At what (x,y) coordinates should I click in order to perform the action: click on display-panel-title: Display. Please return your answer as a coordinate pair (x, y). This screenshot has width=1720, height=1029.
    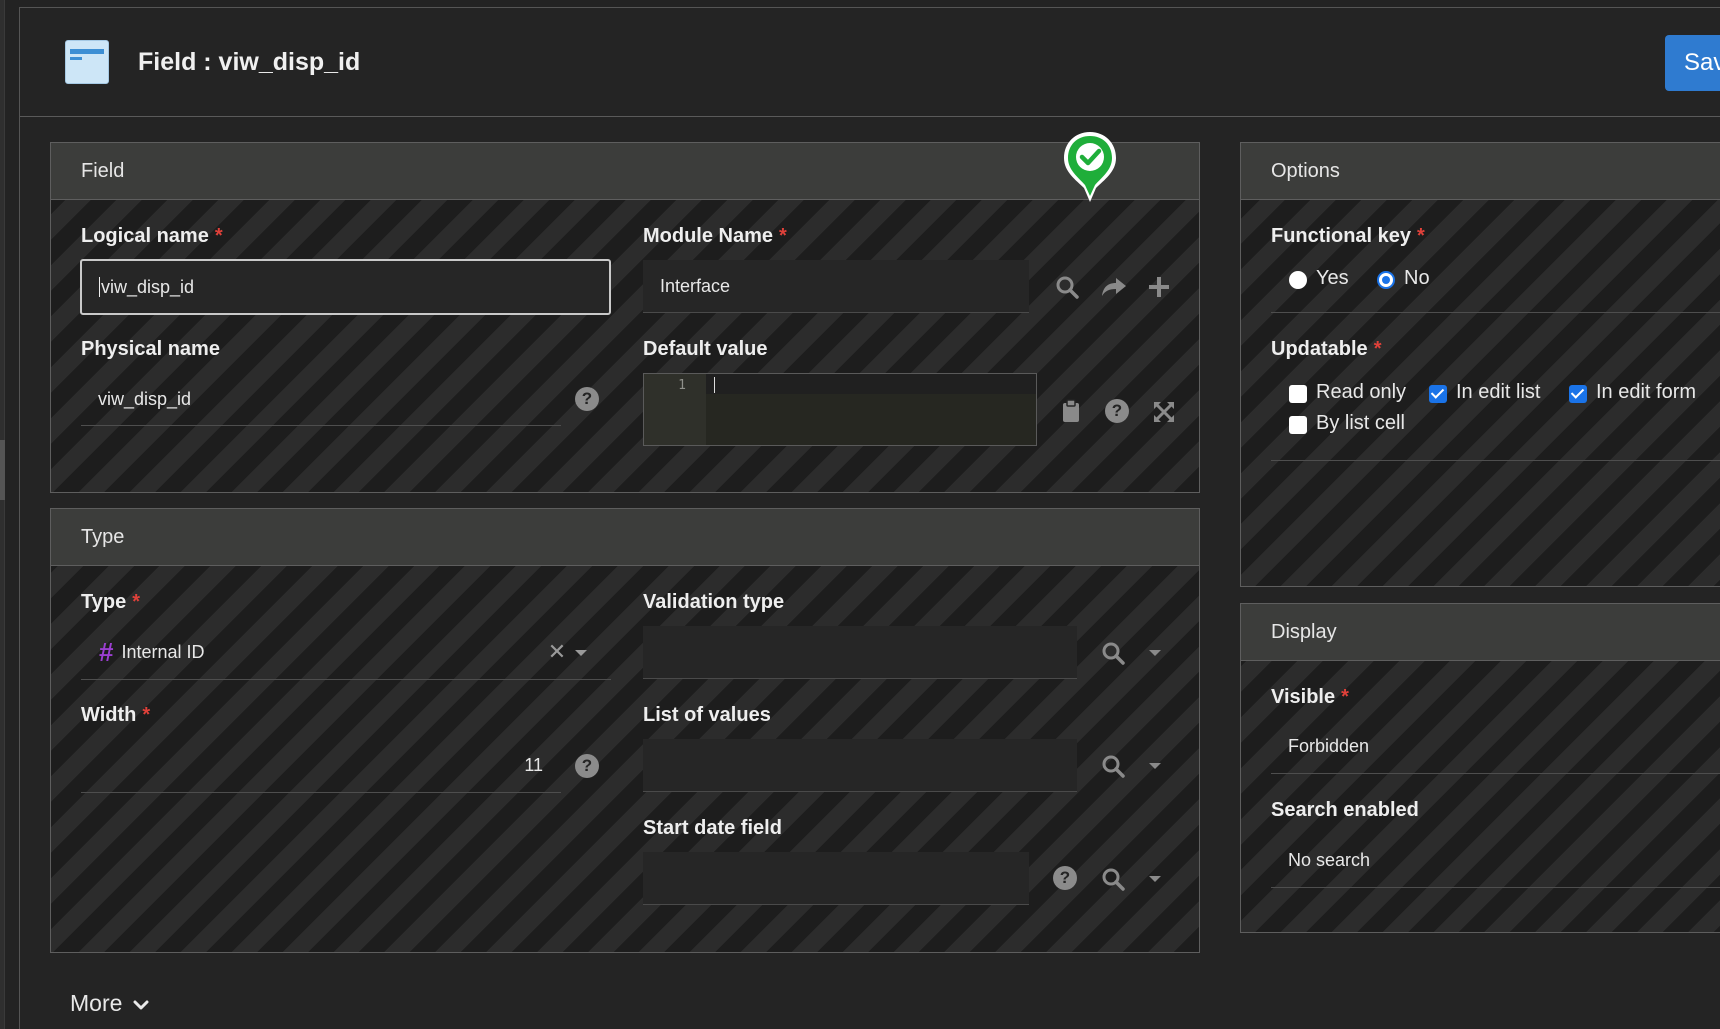
    Looking at the image, I should click on (1480, 632).